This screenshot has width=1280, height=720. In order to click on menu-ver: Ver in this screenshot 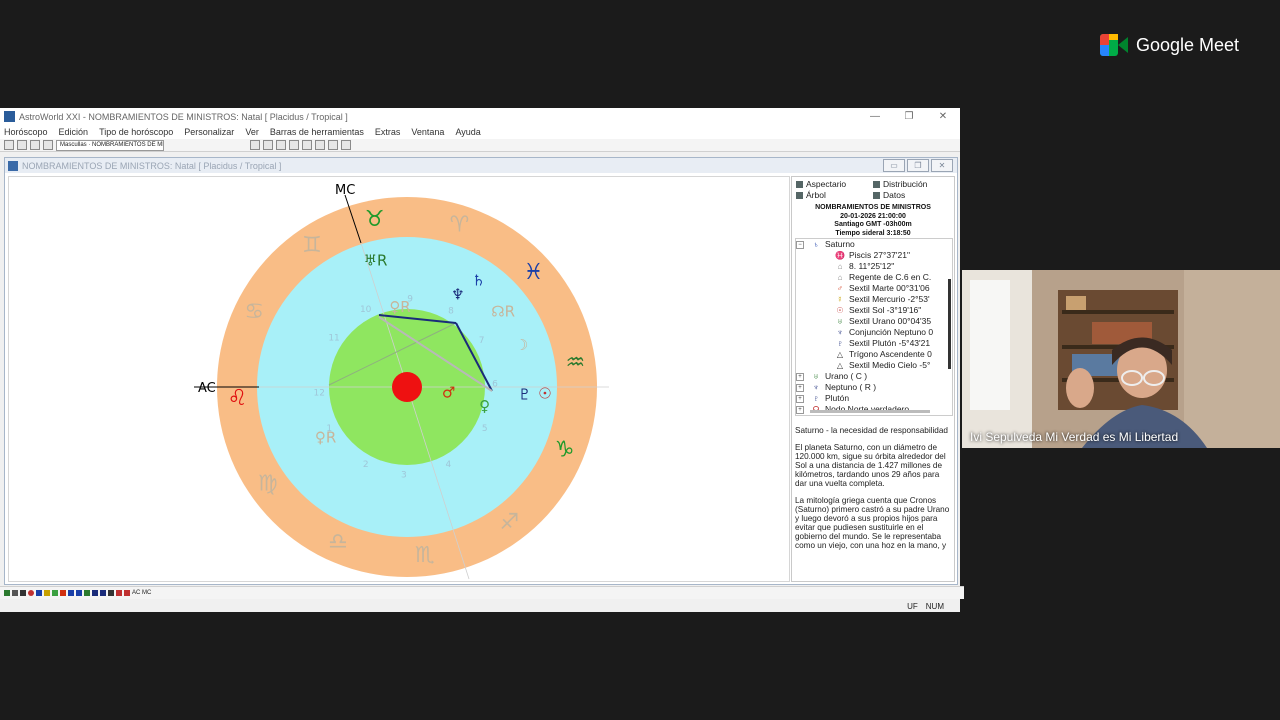, I will do `click(252, 132)`.